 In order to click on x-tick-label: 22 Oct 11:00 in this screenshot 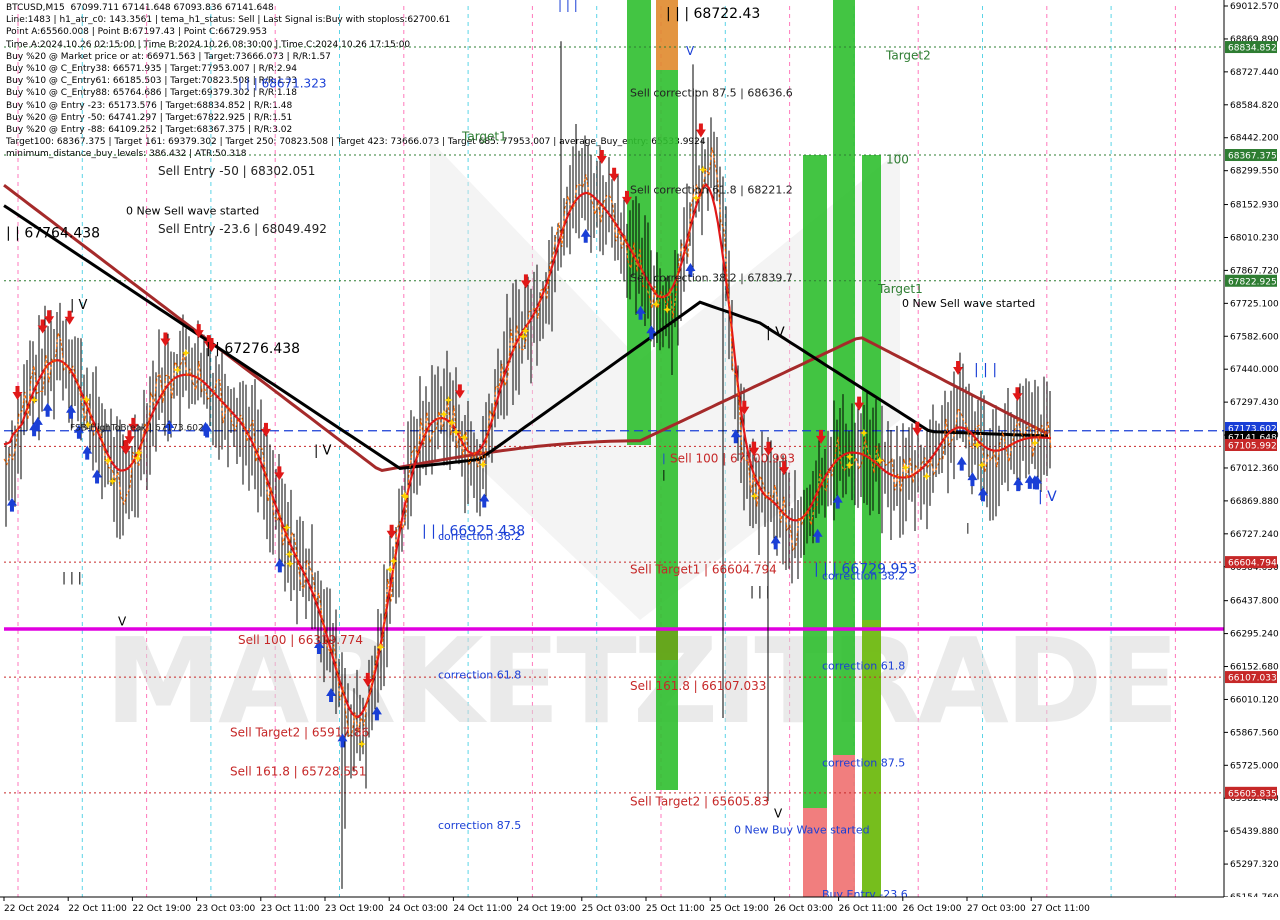, I will do `click(97, 909)`.